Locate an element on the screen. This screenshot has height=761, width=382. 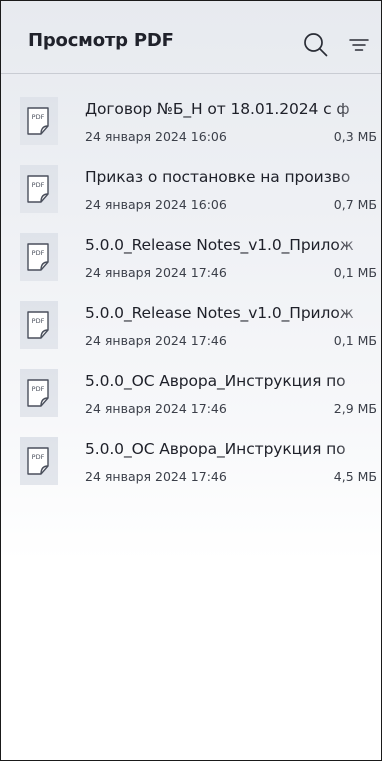
file-size: 0,3 МБ is located at coordinates (355, 136).